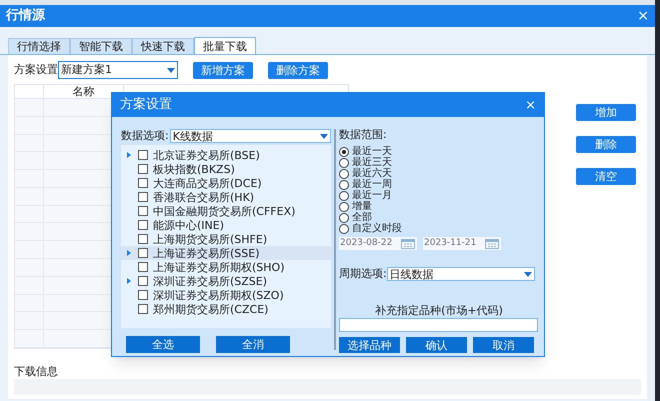 The height and width of the screenshot is (401, 660). Describe the element at coordinates (372, 185) in the screenshot. I see `radio-label: 最近一周` at that location.